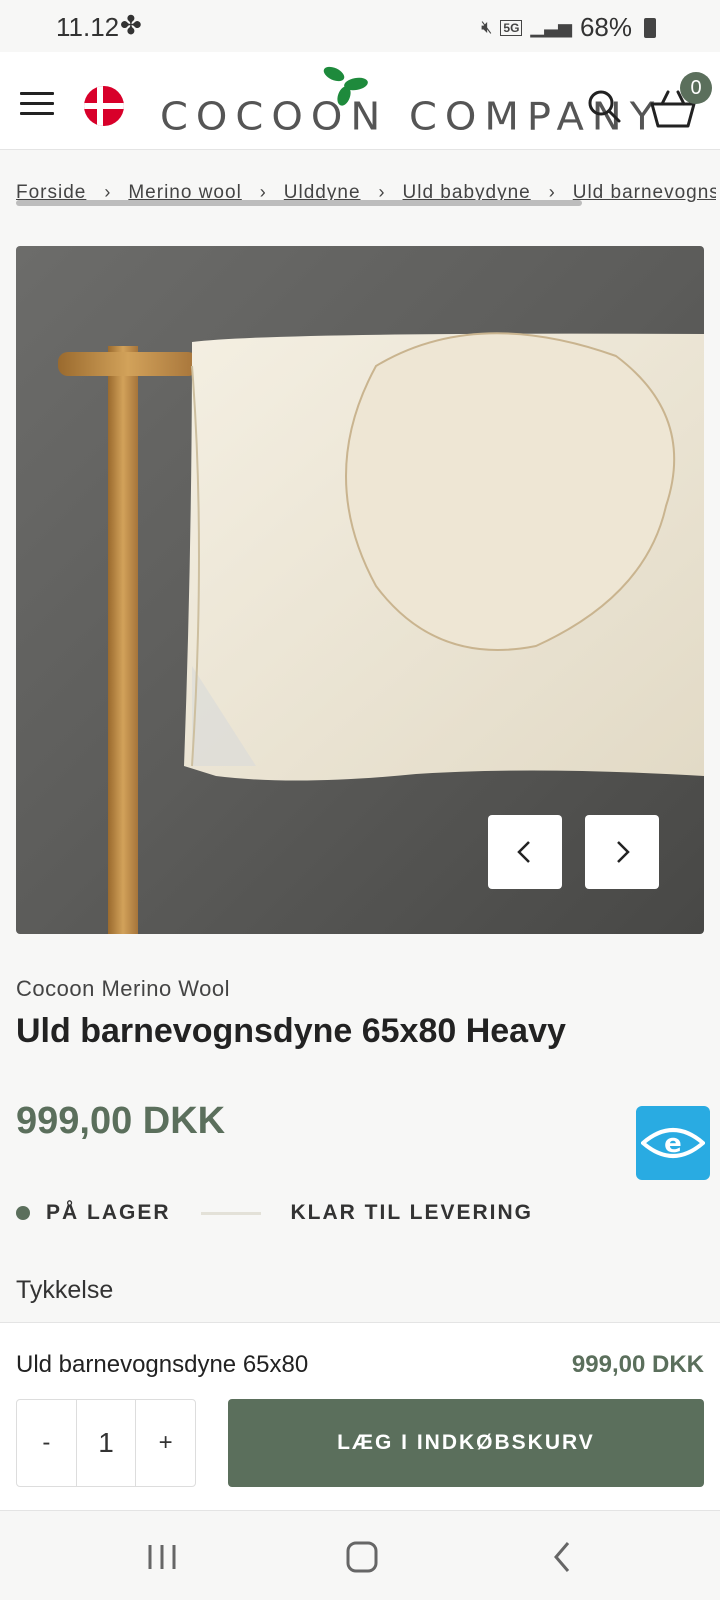 This screenshot has width=720, height=1600. I want to click on status-bar: 11.12 ✤ 🔇︎ 5G ▁▃▅ 68%, so click(360, 26).